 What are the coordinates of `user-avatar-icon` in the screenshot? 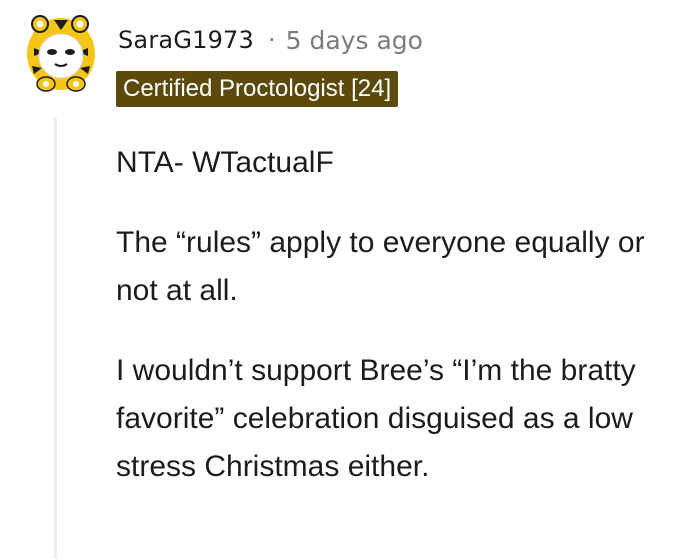 It's located at (61, 52).